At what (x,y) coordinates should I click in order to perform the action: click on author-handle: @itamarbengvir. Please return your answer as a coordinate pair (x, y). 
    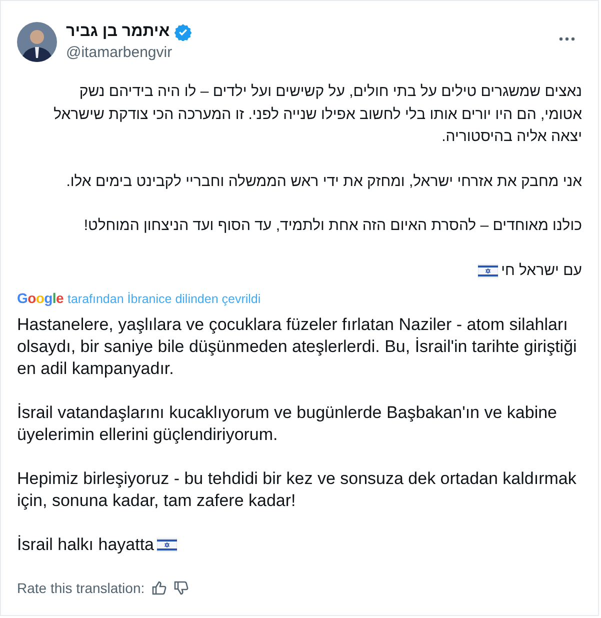
    Looking at the image, I should click on (307, 53).